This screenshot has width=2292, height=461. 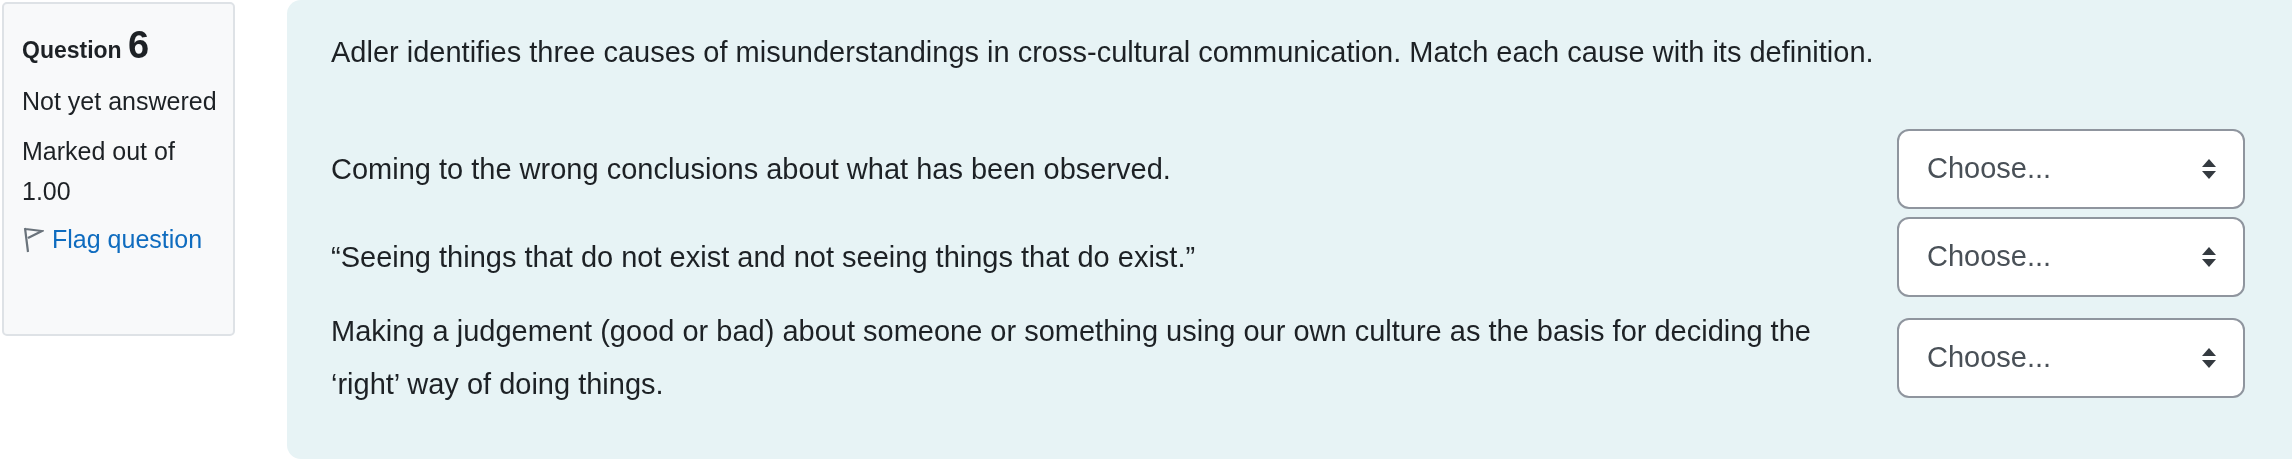 I want to click on question-status: Not yet answered, so click(x=120, y=101).